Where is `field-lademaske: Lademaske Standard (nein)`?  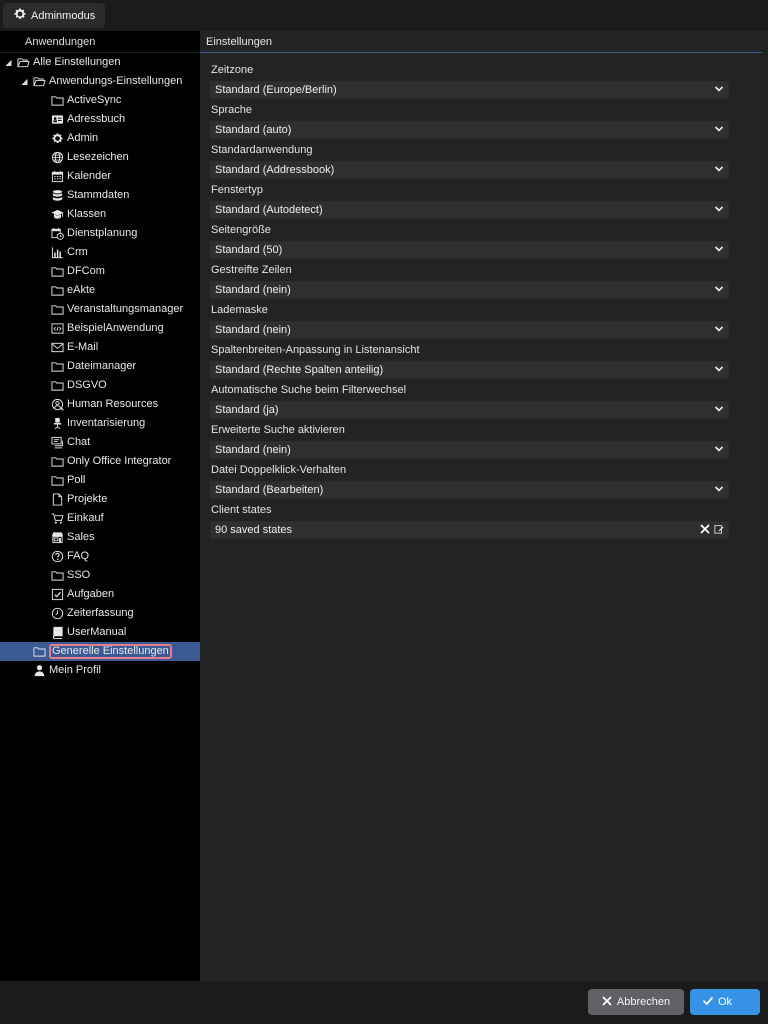 field-lademaske: Lademaske Standard (nein) is located at coordinates (469, 321).